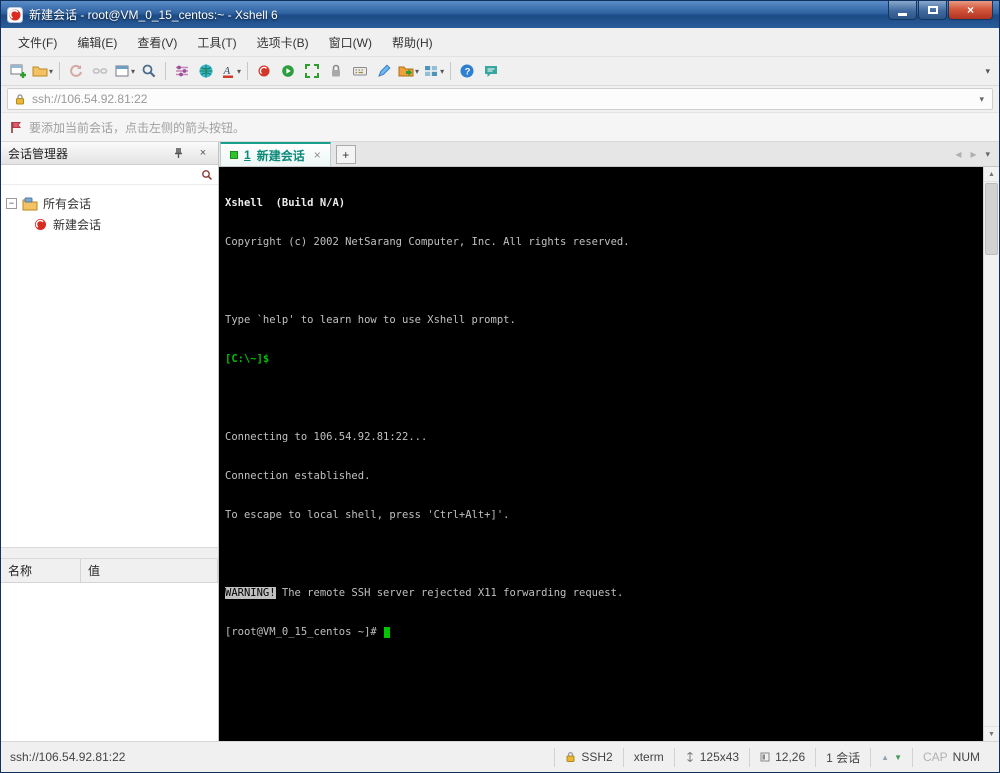  What do you see at coordinates (987, 71) in the screenshot?
I see `toolbar-overflow-button: ▾` at bounding box center [987, 71].